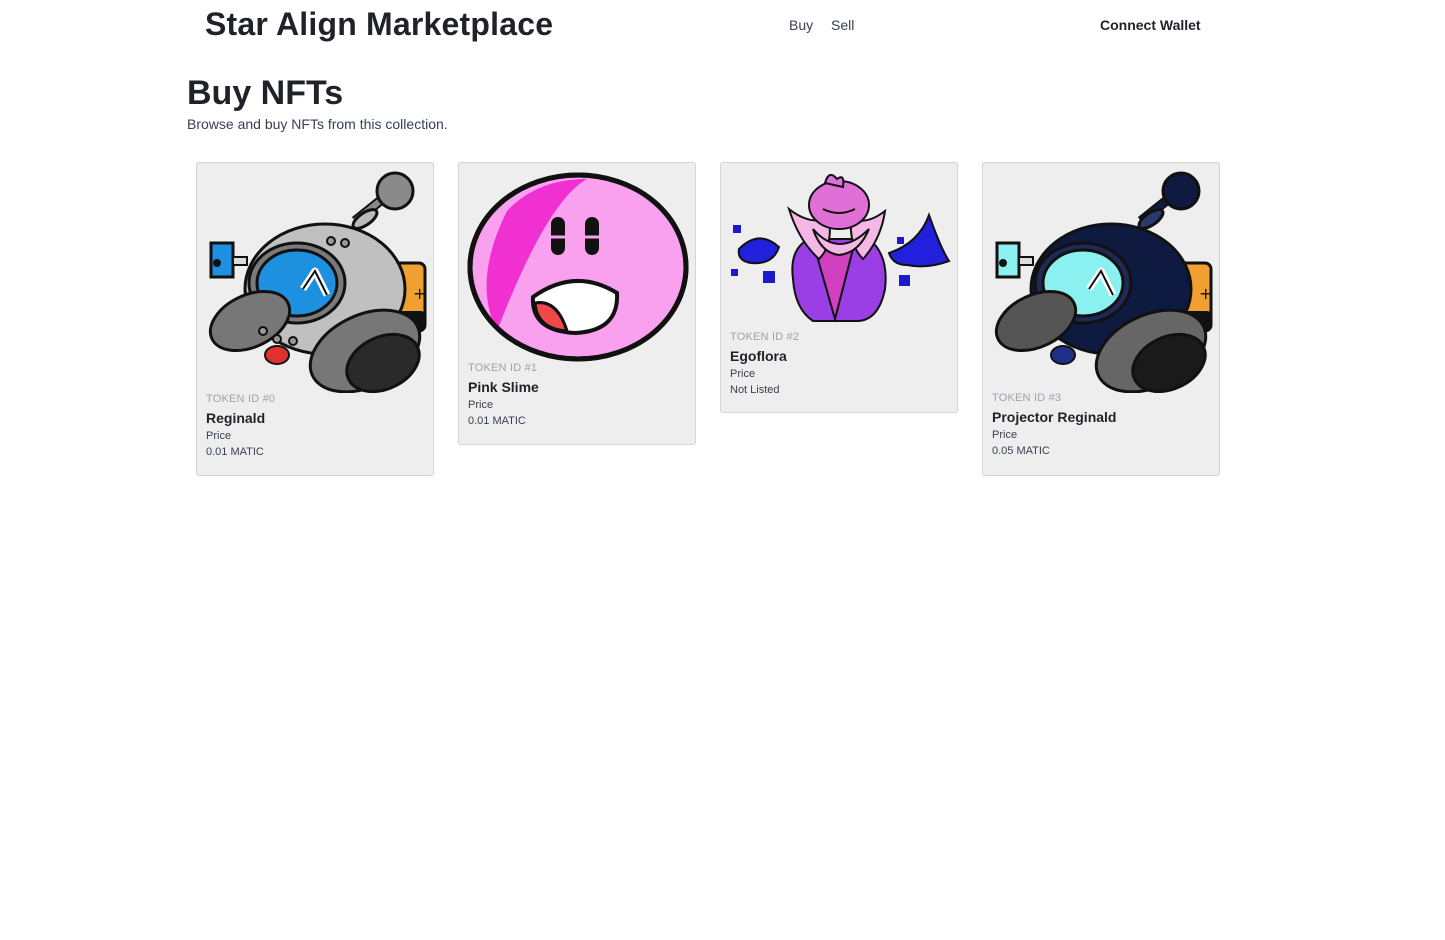  I want to click on token-id: TOKEN ID #1, so click(503, 368).